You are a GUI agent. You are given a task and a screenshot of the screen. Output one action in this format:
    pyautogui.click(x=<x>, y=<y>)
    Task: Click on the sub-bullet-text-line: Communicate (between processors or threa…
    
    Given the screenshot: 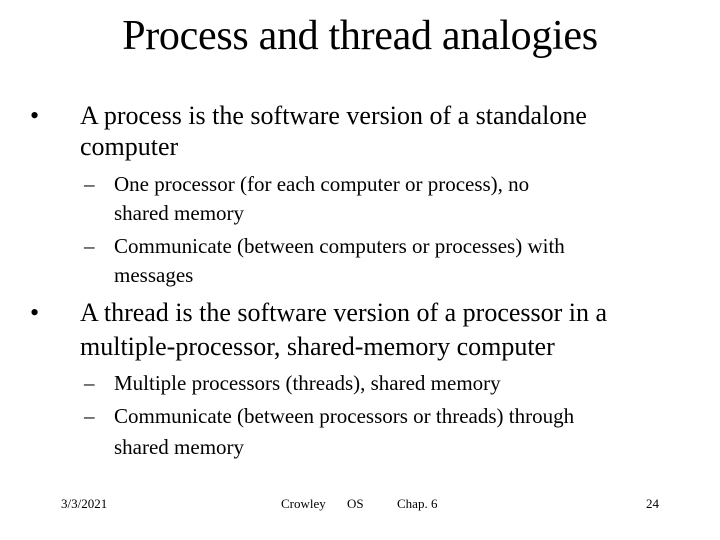 What is the action you would take?
    pyautogui.click(x=344, y=416)
    